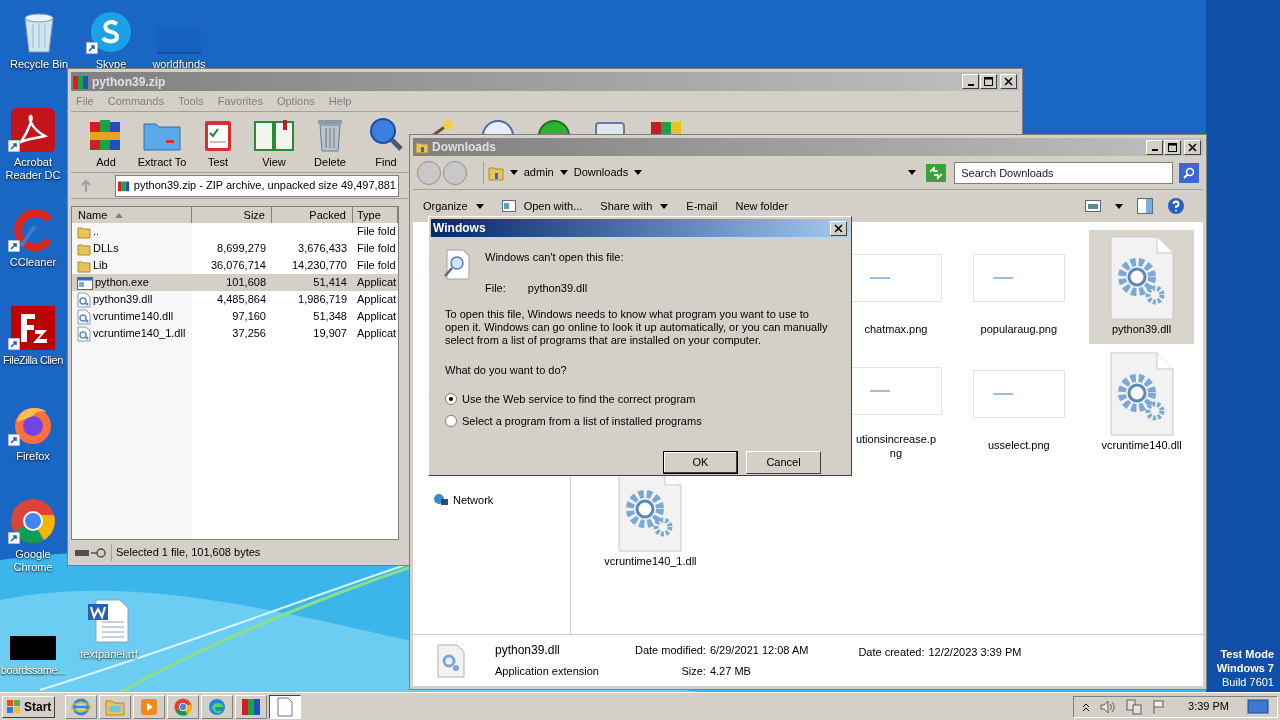 Image resolution: width=1280 pixels, height=720 pixels. What do you see at coordinates (179, 41) in the screenshot?
I see `blank-thumbnail-icon` at bounding box center [179, 41].